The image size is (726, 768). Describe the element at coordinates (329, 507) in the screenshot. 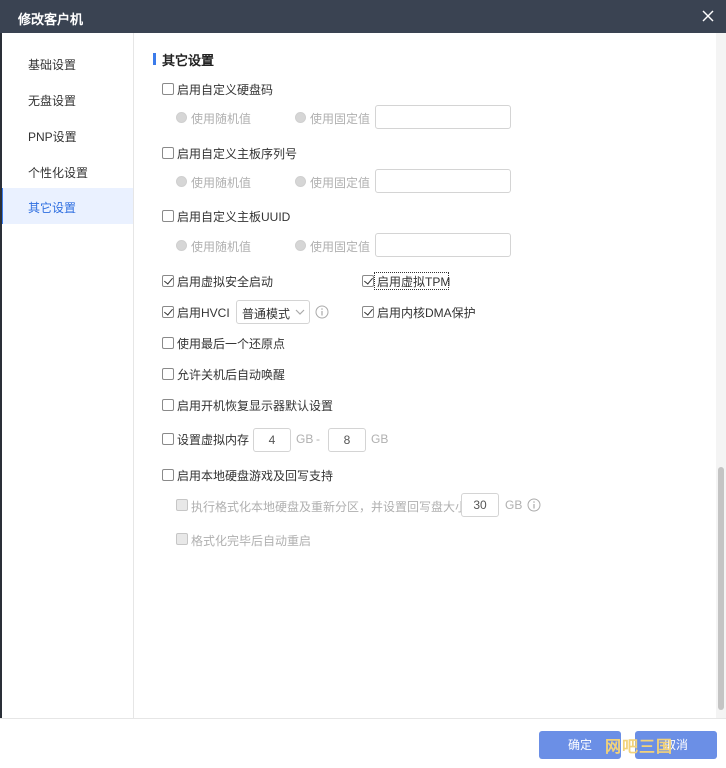

I see `format-local-disk-label: 执行格式化本地硬盘及重新分区，并设置回写盘大小` at that location.